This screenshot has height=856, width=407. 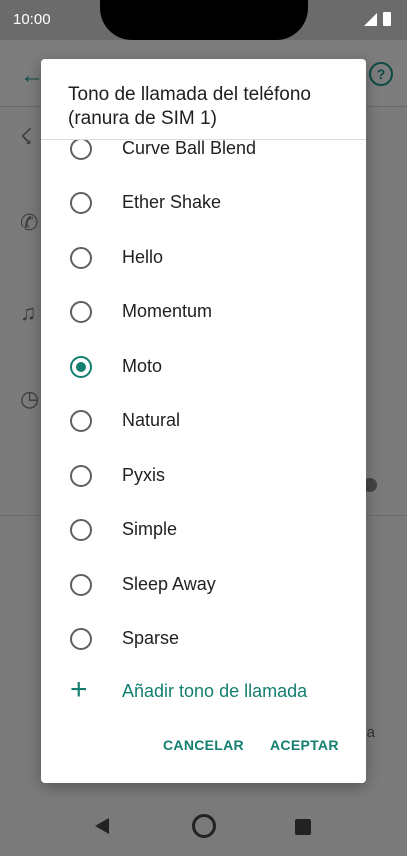 What do you see at coordinates (203, 476) in the screenshot?
I see `ringtone-option: Pyxis` at bounding box center [203, 476].